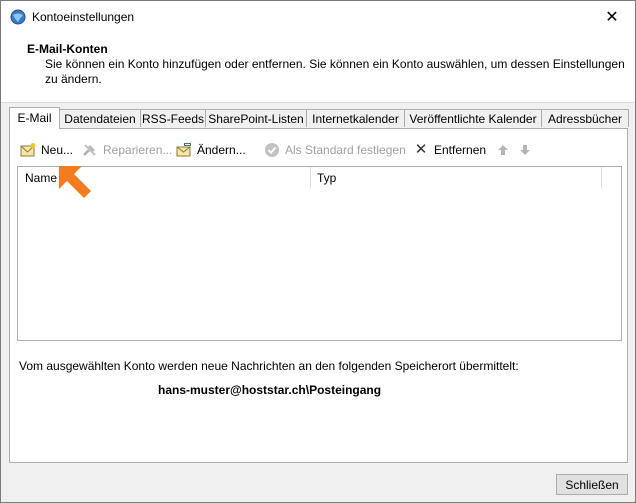 The image size is (636, 503). I want to click on new-mail-account-icon, so click(28, 150).